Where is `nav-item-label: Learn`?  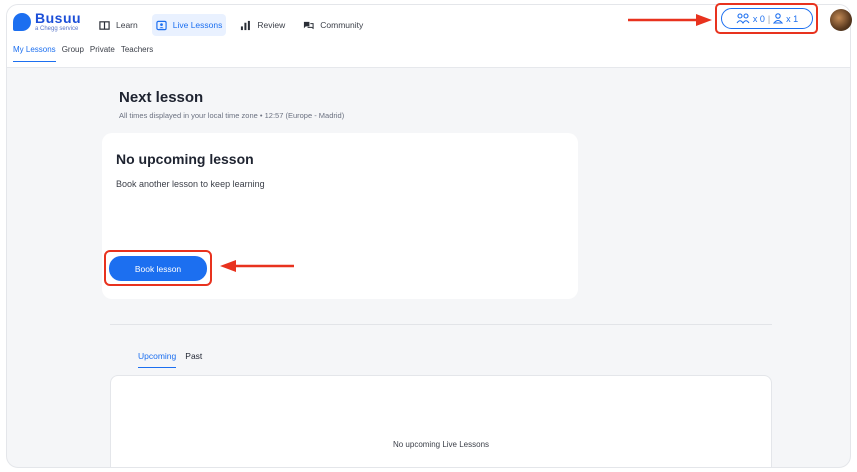
nav-item-label: Learn is located at coordinates (127, 25).